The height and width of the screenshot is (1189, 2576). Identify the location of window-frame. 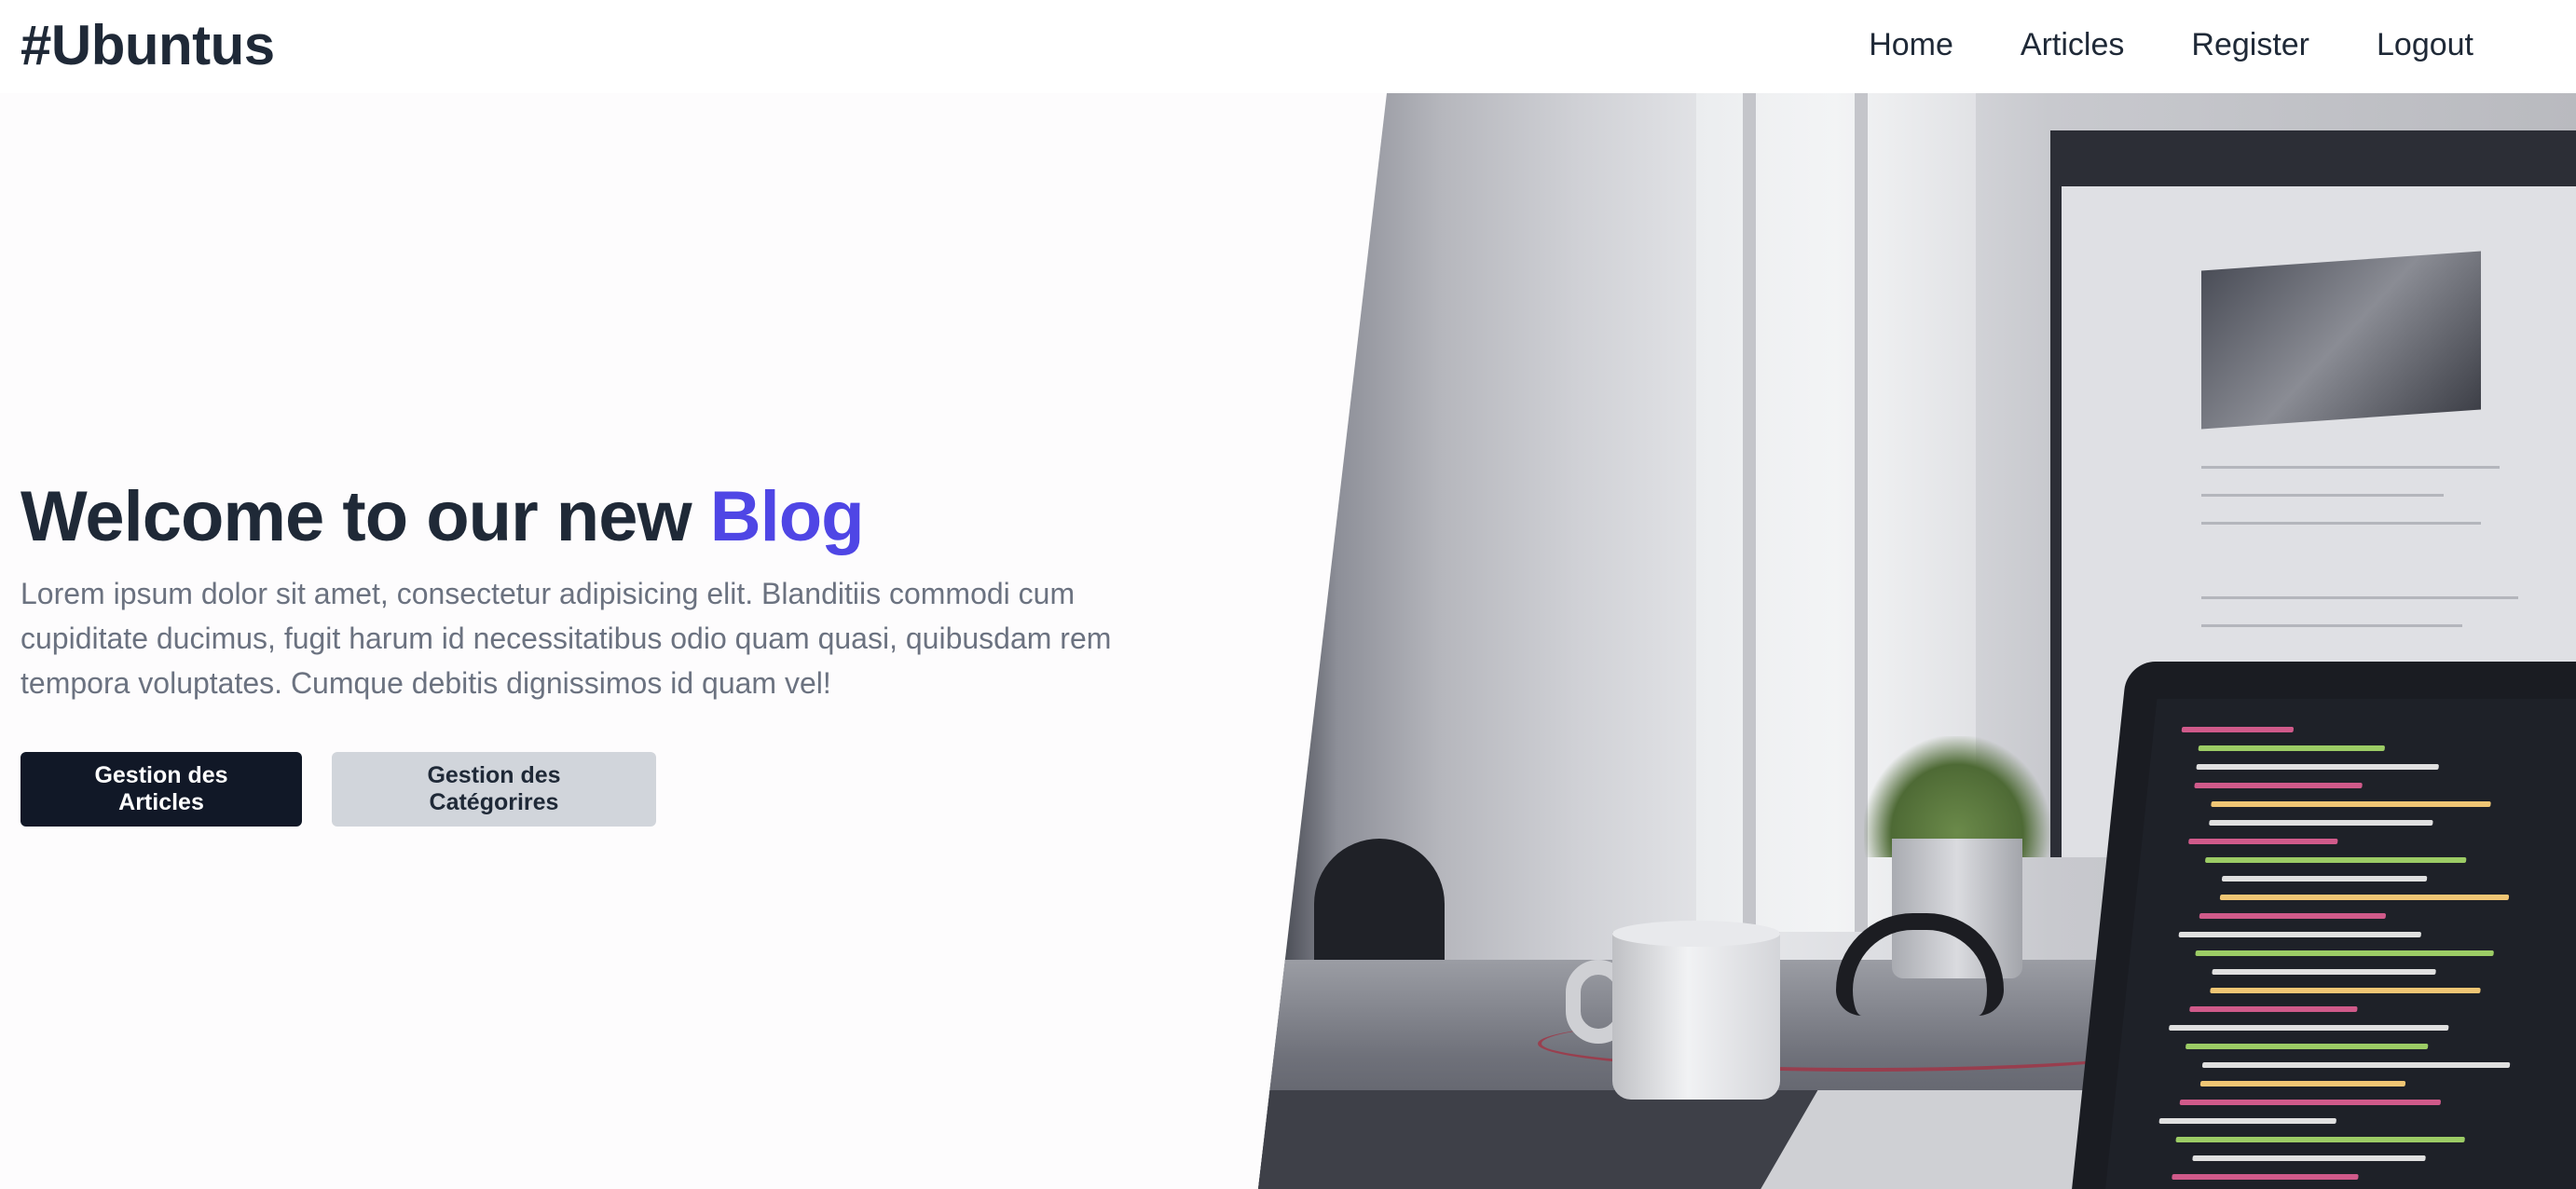
(1749, 512).